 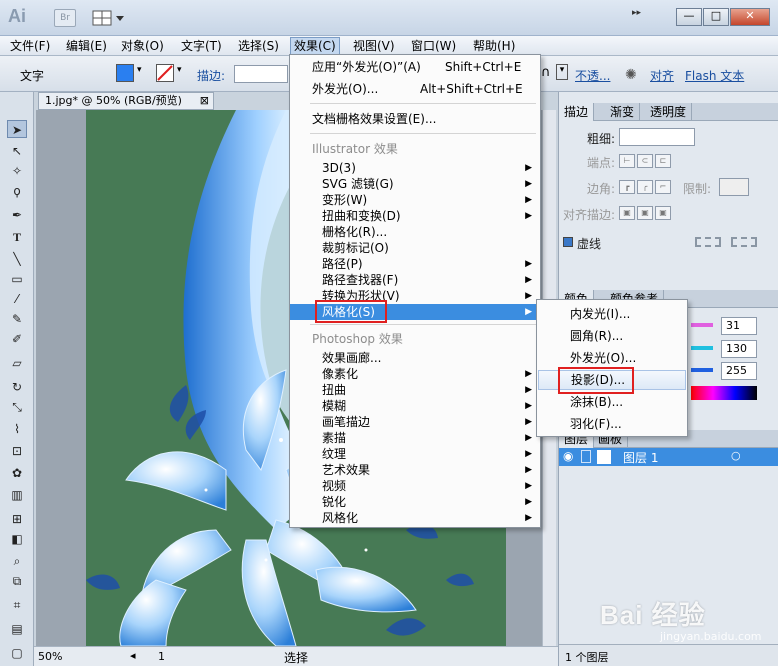 What do you see at coordinates (17, 473) in the screenshot?
I see `symbol-sprayer-tool-icon: ✿` at bounding box center [17, 473].